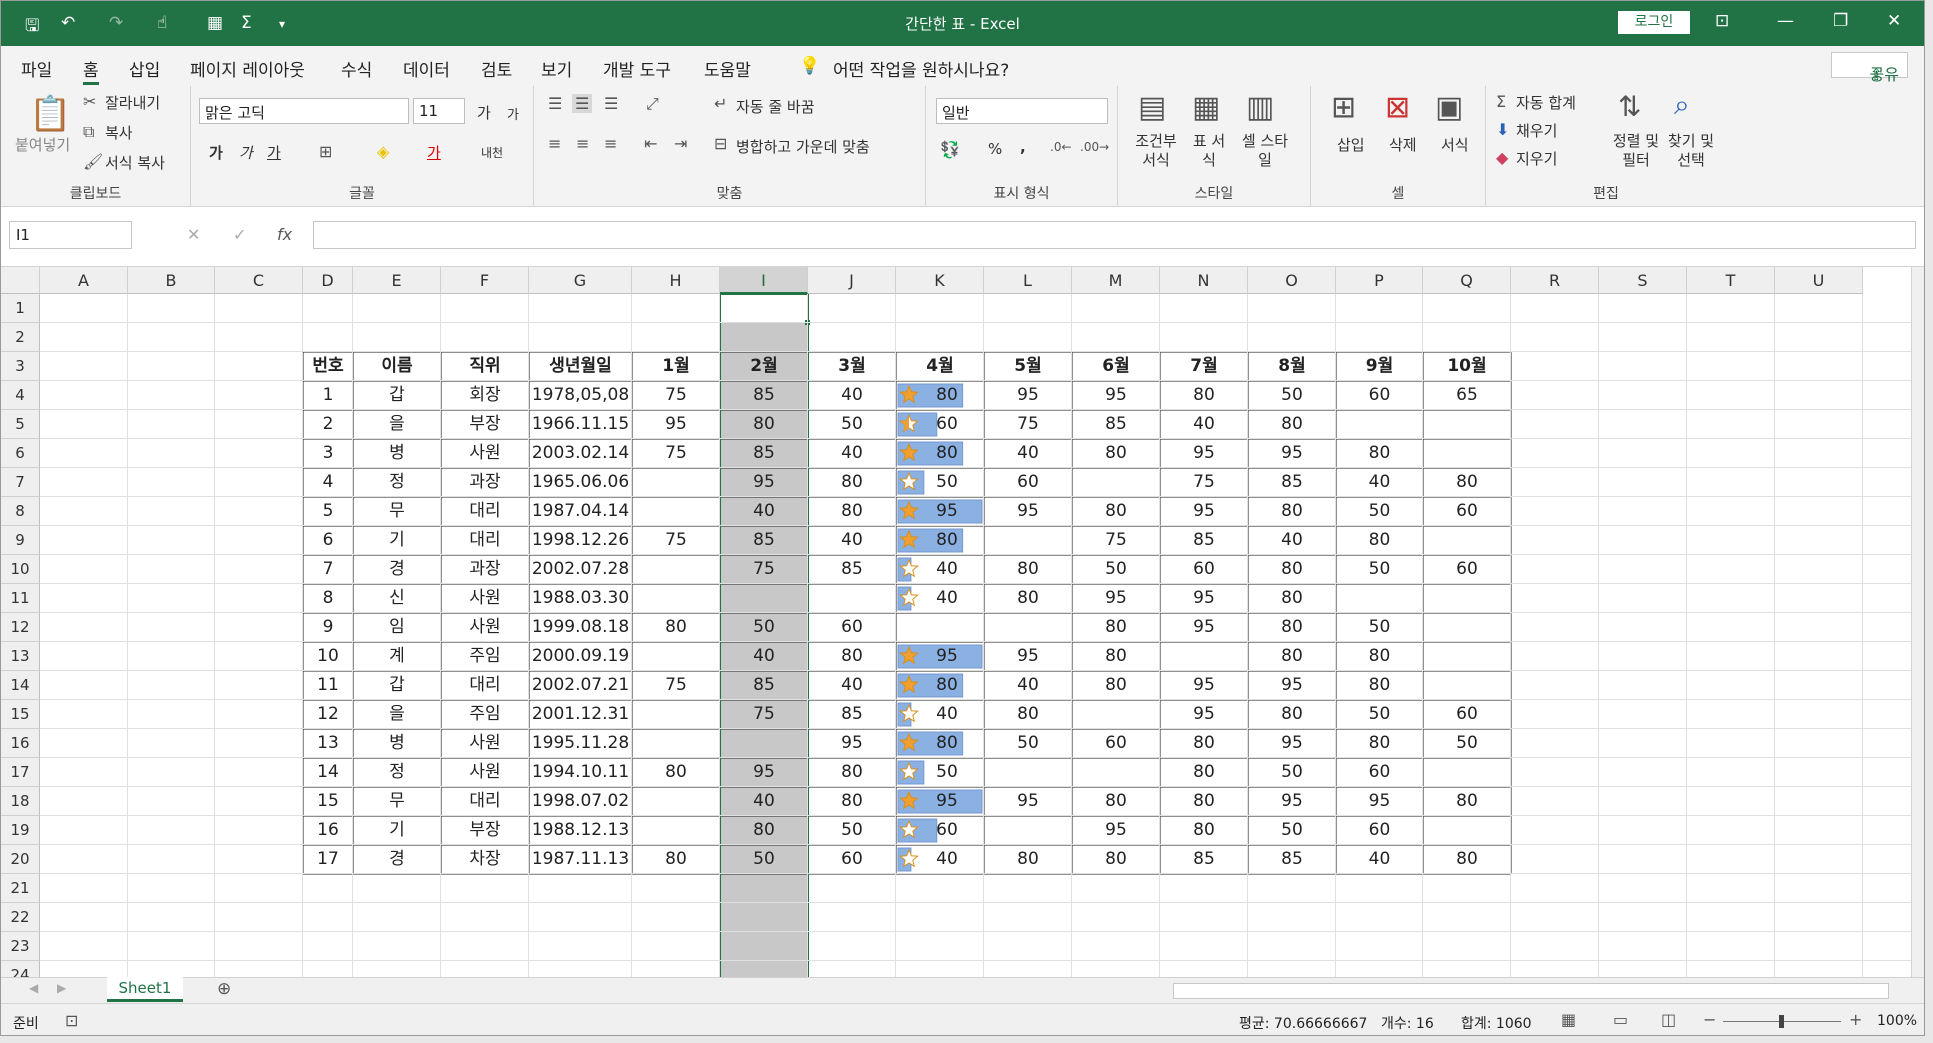 This screenshot has width=1933, height=1043. Describe the element at coordinates (1691, 151) in the screenshot. I see `find-select-button: 찾기 및 선택` at that location.